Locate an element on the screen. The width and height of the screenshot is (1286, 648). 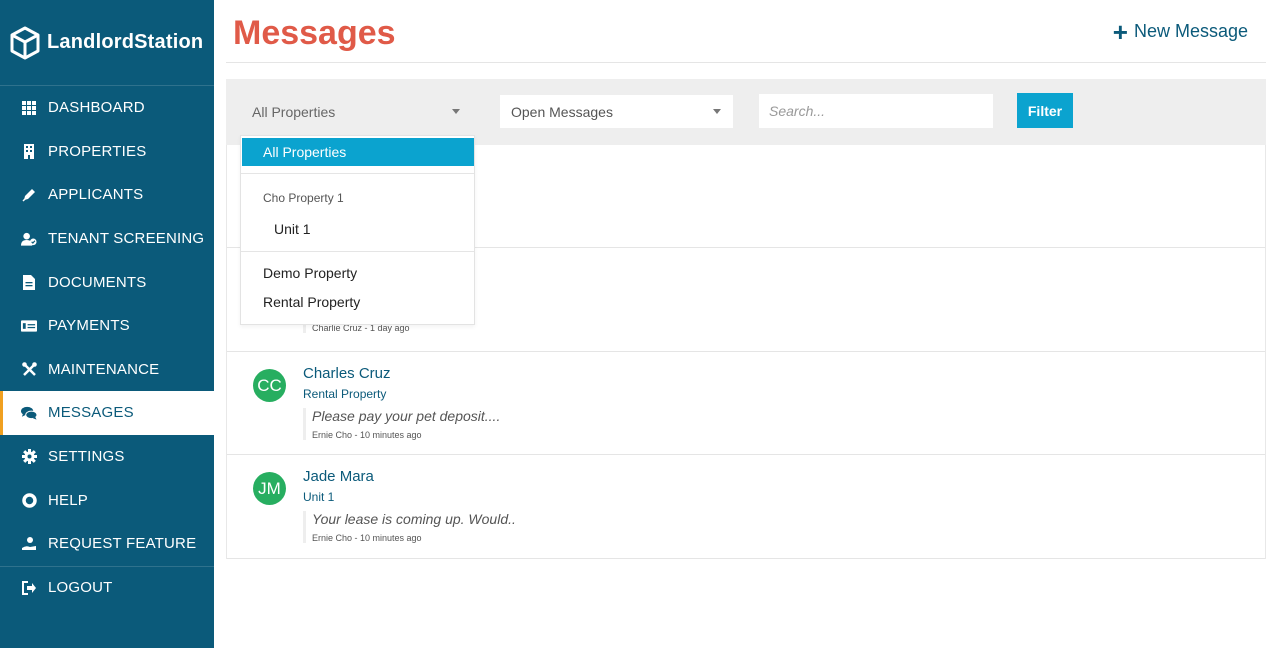
sidebar-item-documents: DOCUMENTS is located at coordinates (107, 282).